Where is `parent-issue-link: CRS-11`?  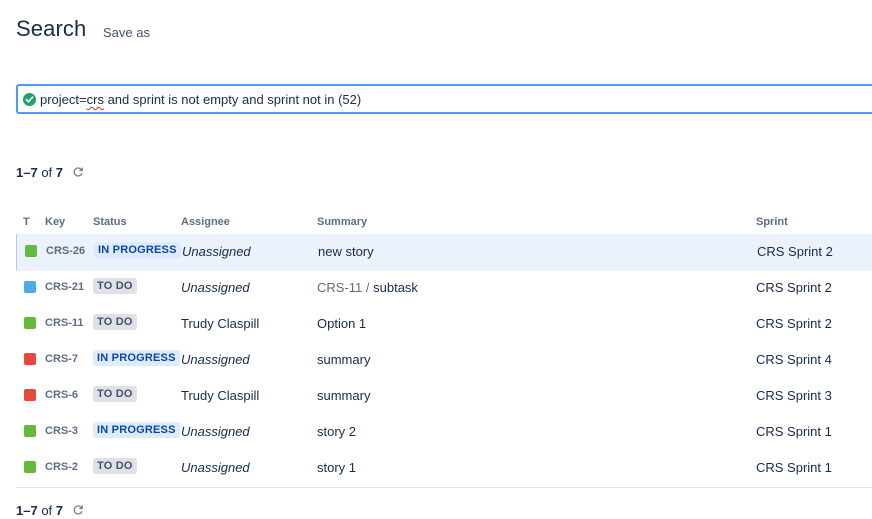
parent-issue-link: CRS-11 is located at coordinates (340, 287).